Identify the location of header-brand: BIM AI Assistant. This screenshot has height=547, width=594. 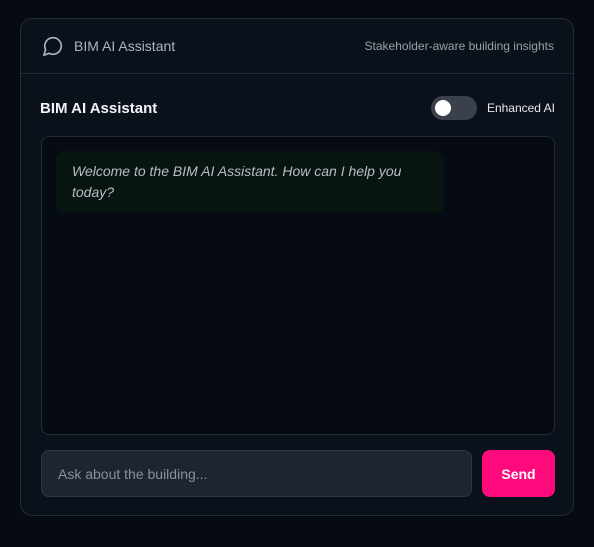
(108, 46).